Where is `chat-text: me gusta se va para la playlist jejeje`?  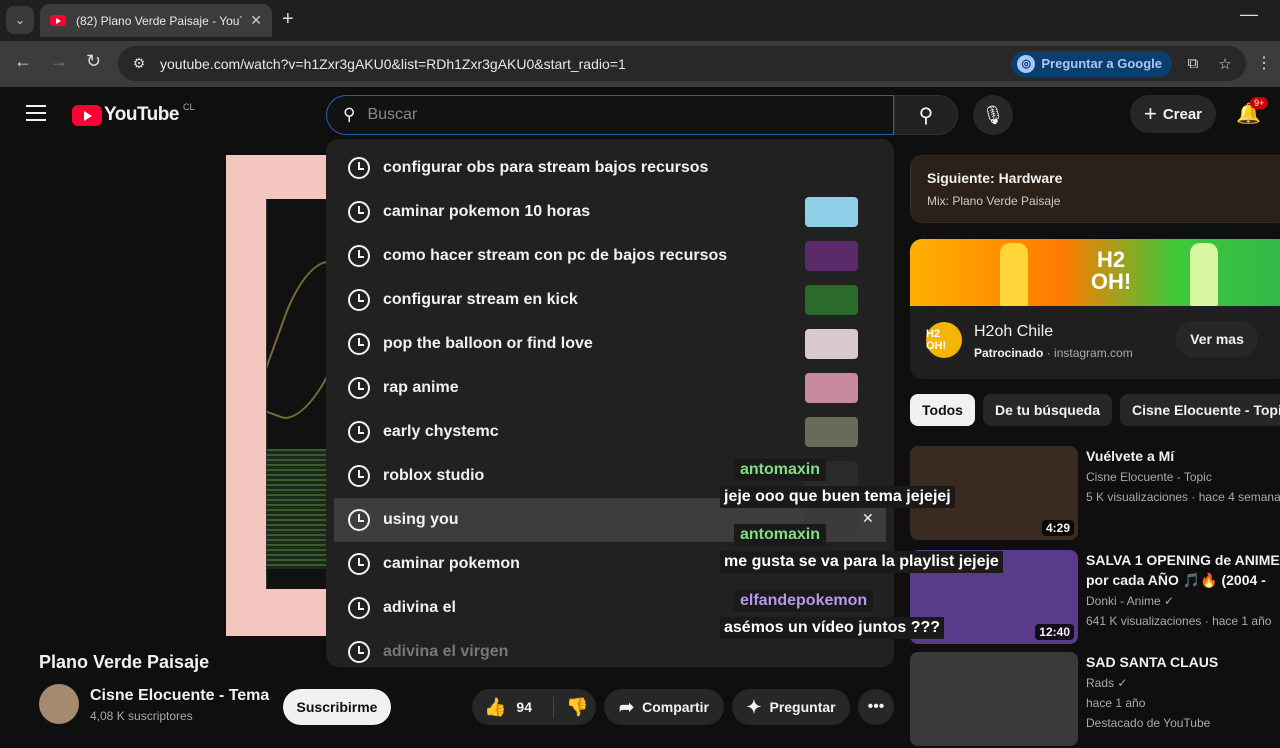 chat-text: me gusta se va para la playlist jejeje is located at coordinates (861, 562).